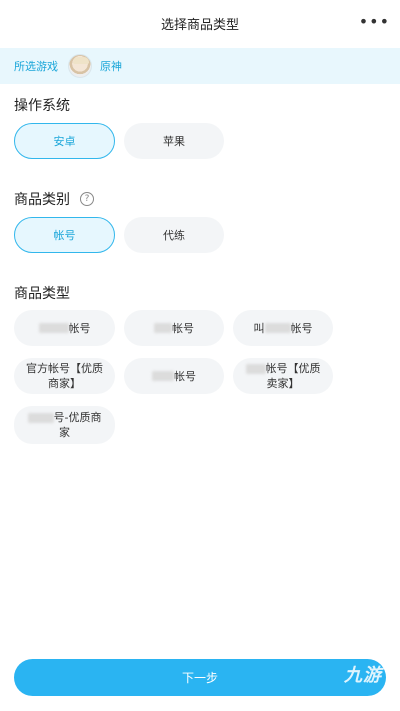  I want to click on type-option-2-label: 帐号, so click(183, 328).